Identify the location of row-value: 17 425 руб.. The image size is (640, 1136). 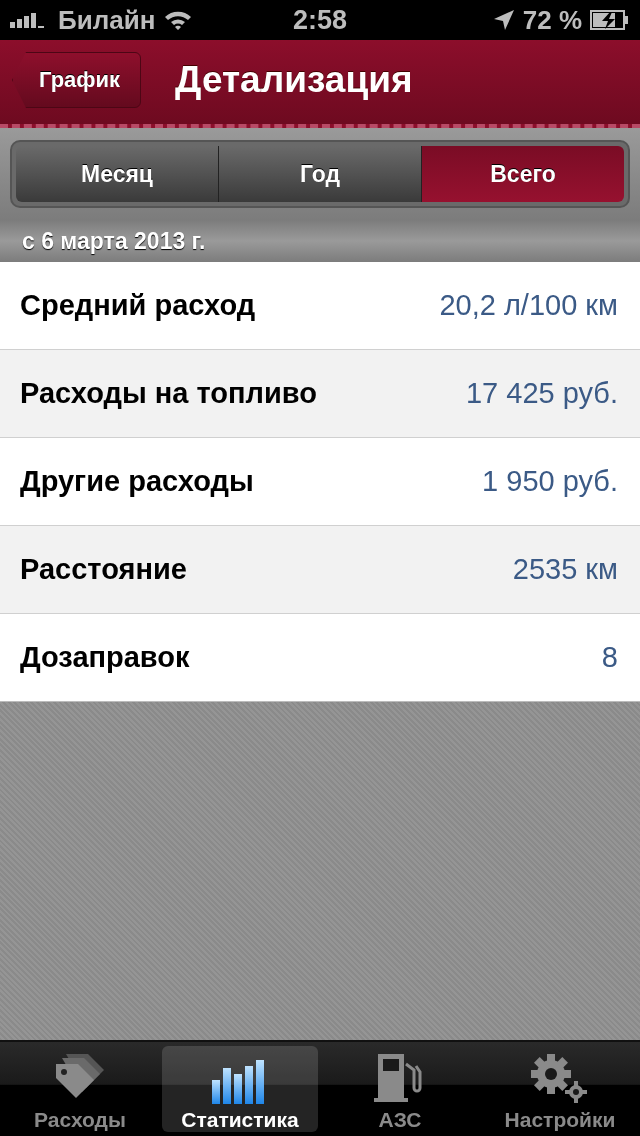
(541, 393).